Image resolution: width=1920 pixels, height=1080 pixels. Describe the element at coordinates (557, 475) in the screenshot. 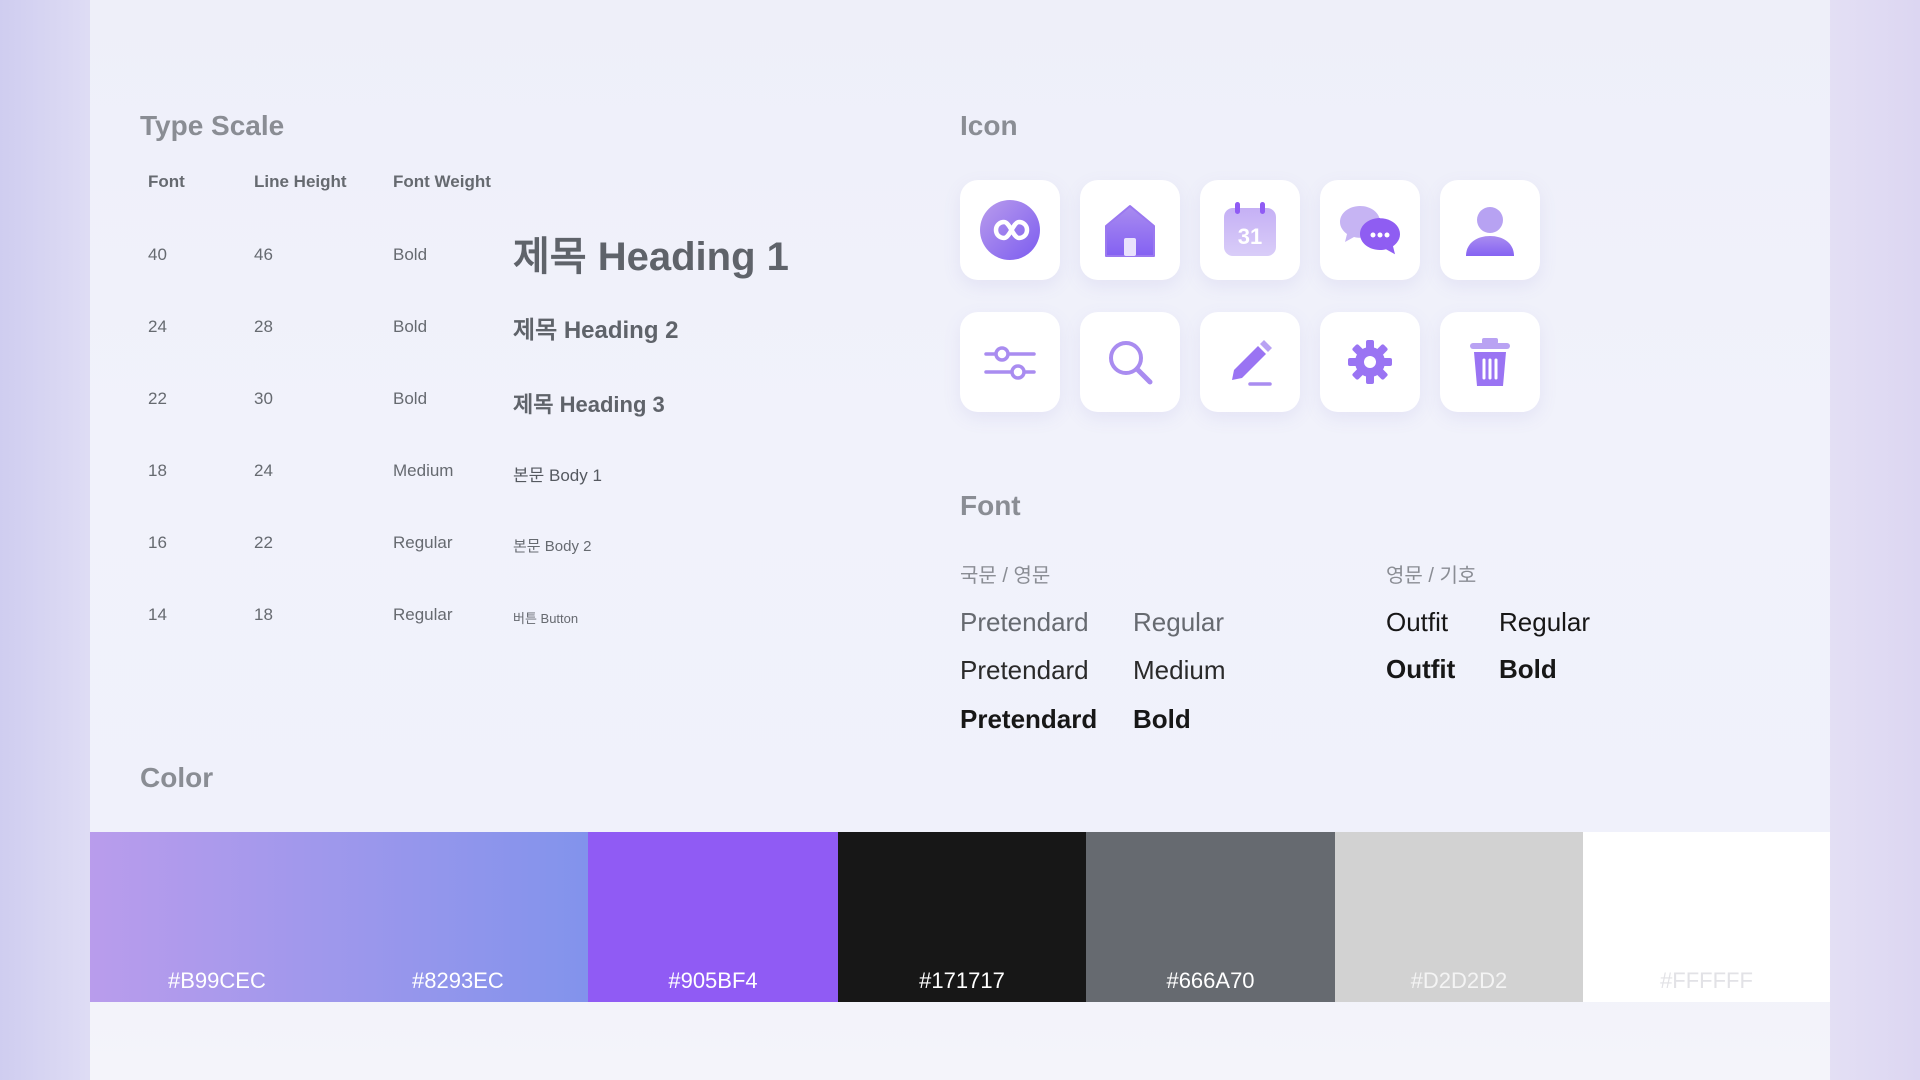

I see `sample-body-1: 본문 Body 1` at that location.